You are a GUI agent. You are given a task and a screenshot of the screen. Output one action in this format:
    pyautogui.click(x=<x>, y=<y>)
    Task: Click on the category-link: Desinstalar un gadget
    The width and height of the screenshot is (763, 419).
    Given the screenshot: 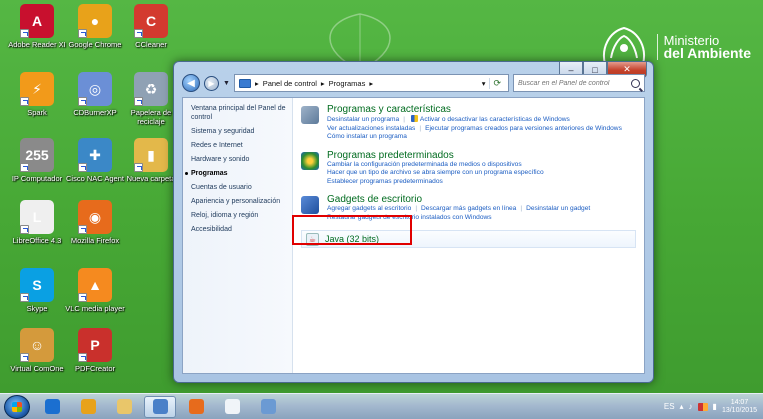 What is the action you would take?
    pyautogui.click(x=558, y=208)
    